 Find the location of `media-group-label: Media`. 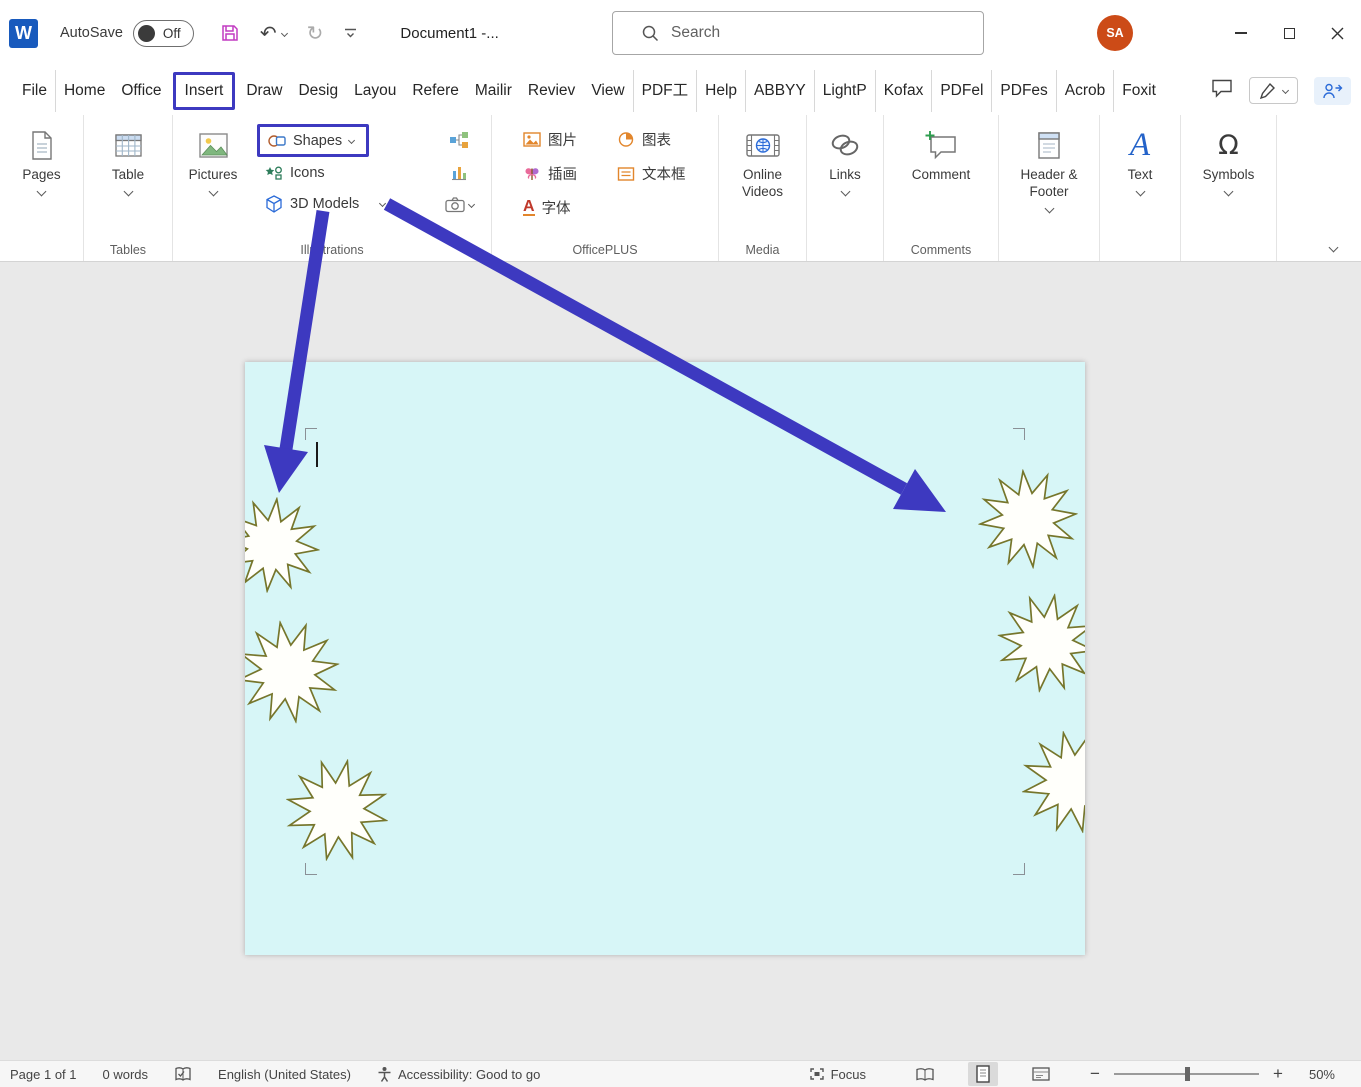

media-group-label: Media is located at coordinates (762, 250).